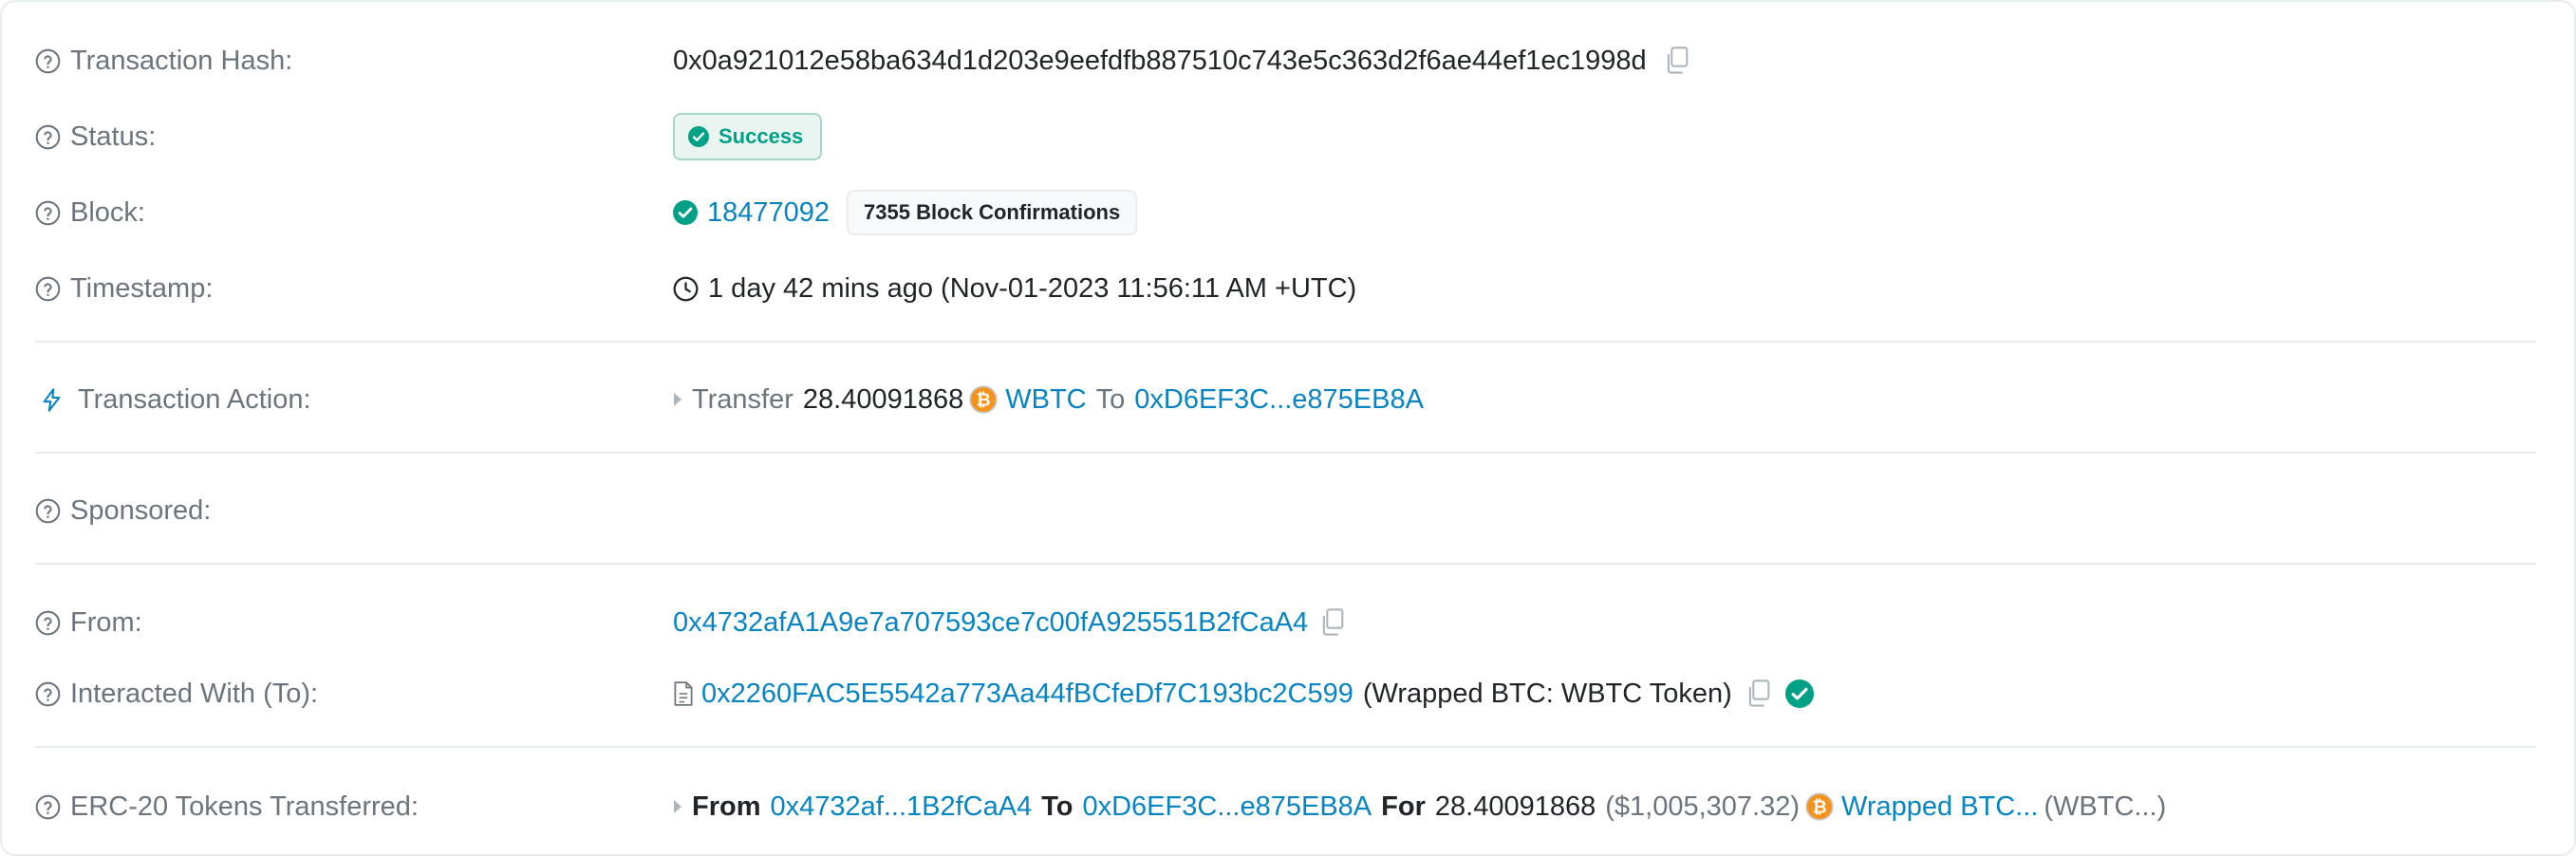 Image resolution: width=2576 pixels, height=856 pixels. Describe the element at coordinates (761, 136) in the screenshot. I see `status-badge-text: Success` at that location.